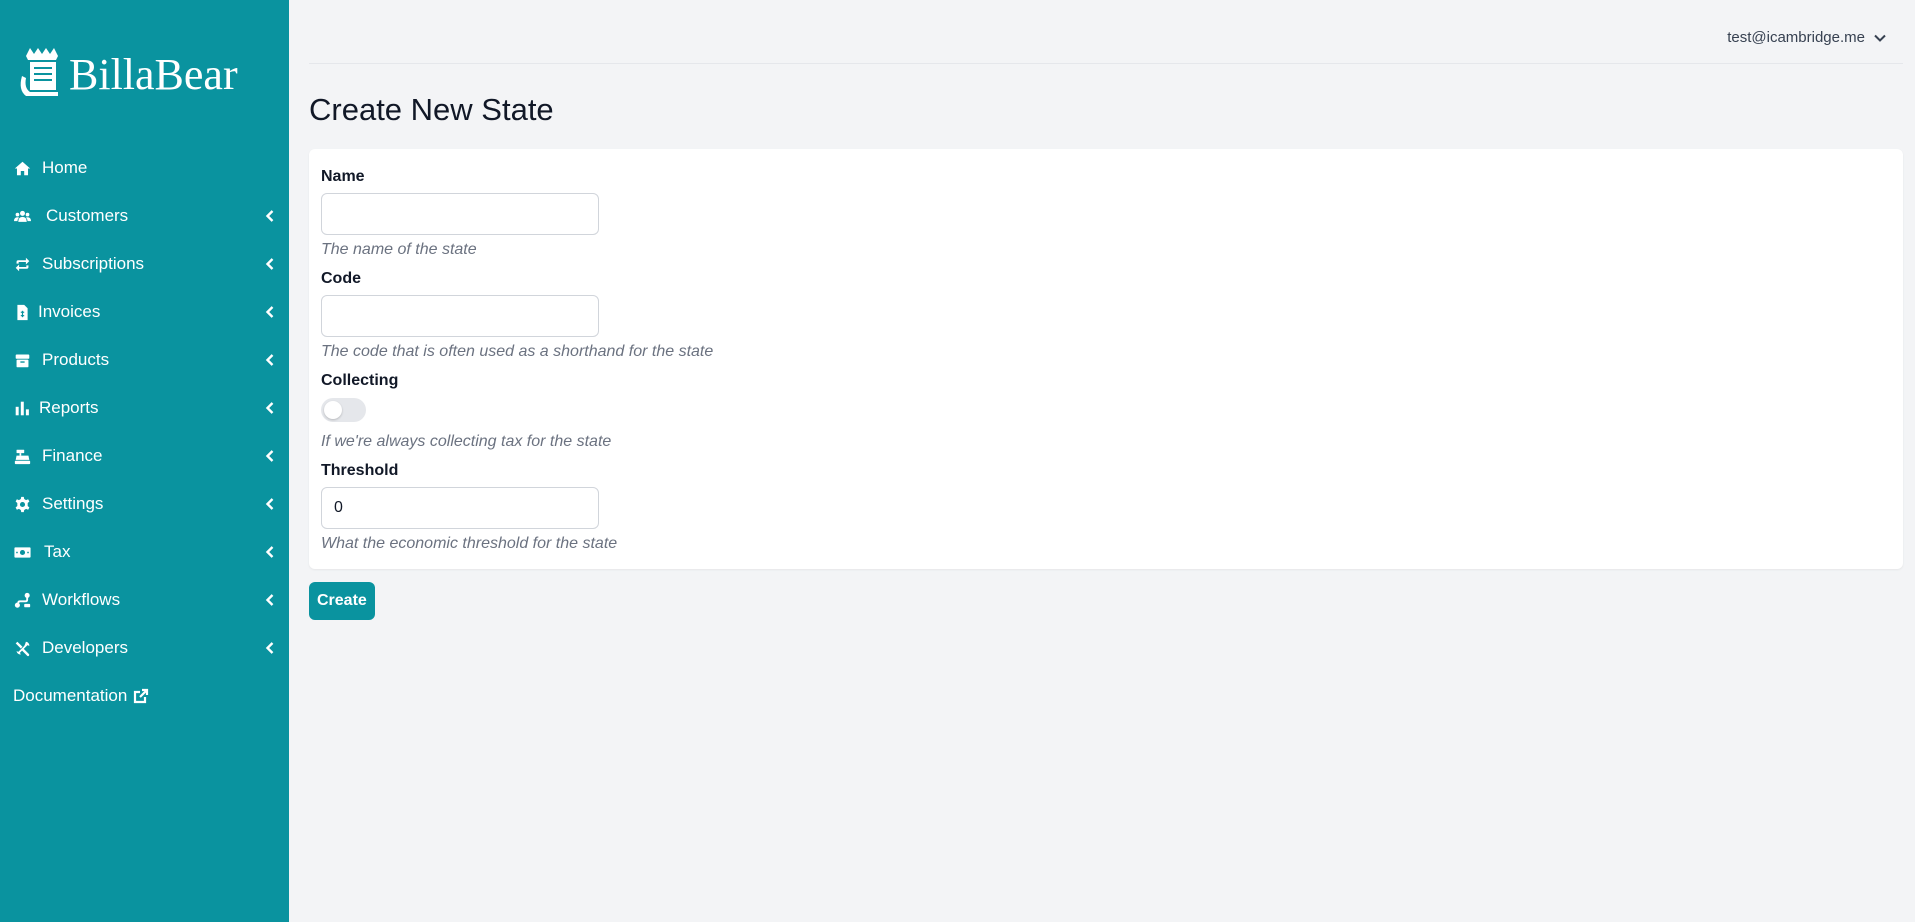  Describe the element at coordinates (69, 407) in the screenshot. I see `sidebar-item-label: Reports` at that location.